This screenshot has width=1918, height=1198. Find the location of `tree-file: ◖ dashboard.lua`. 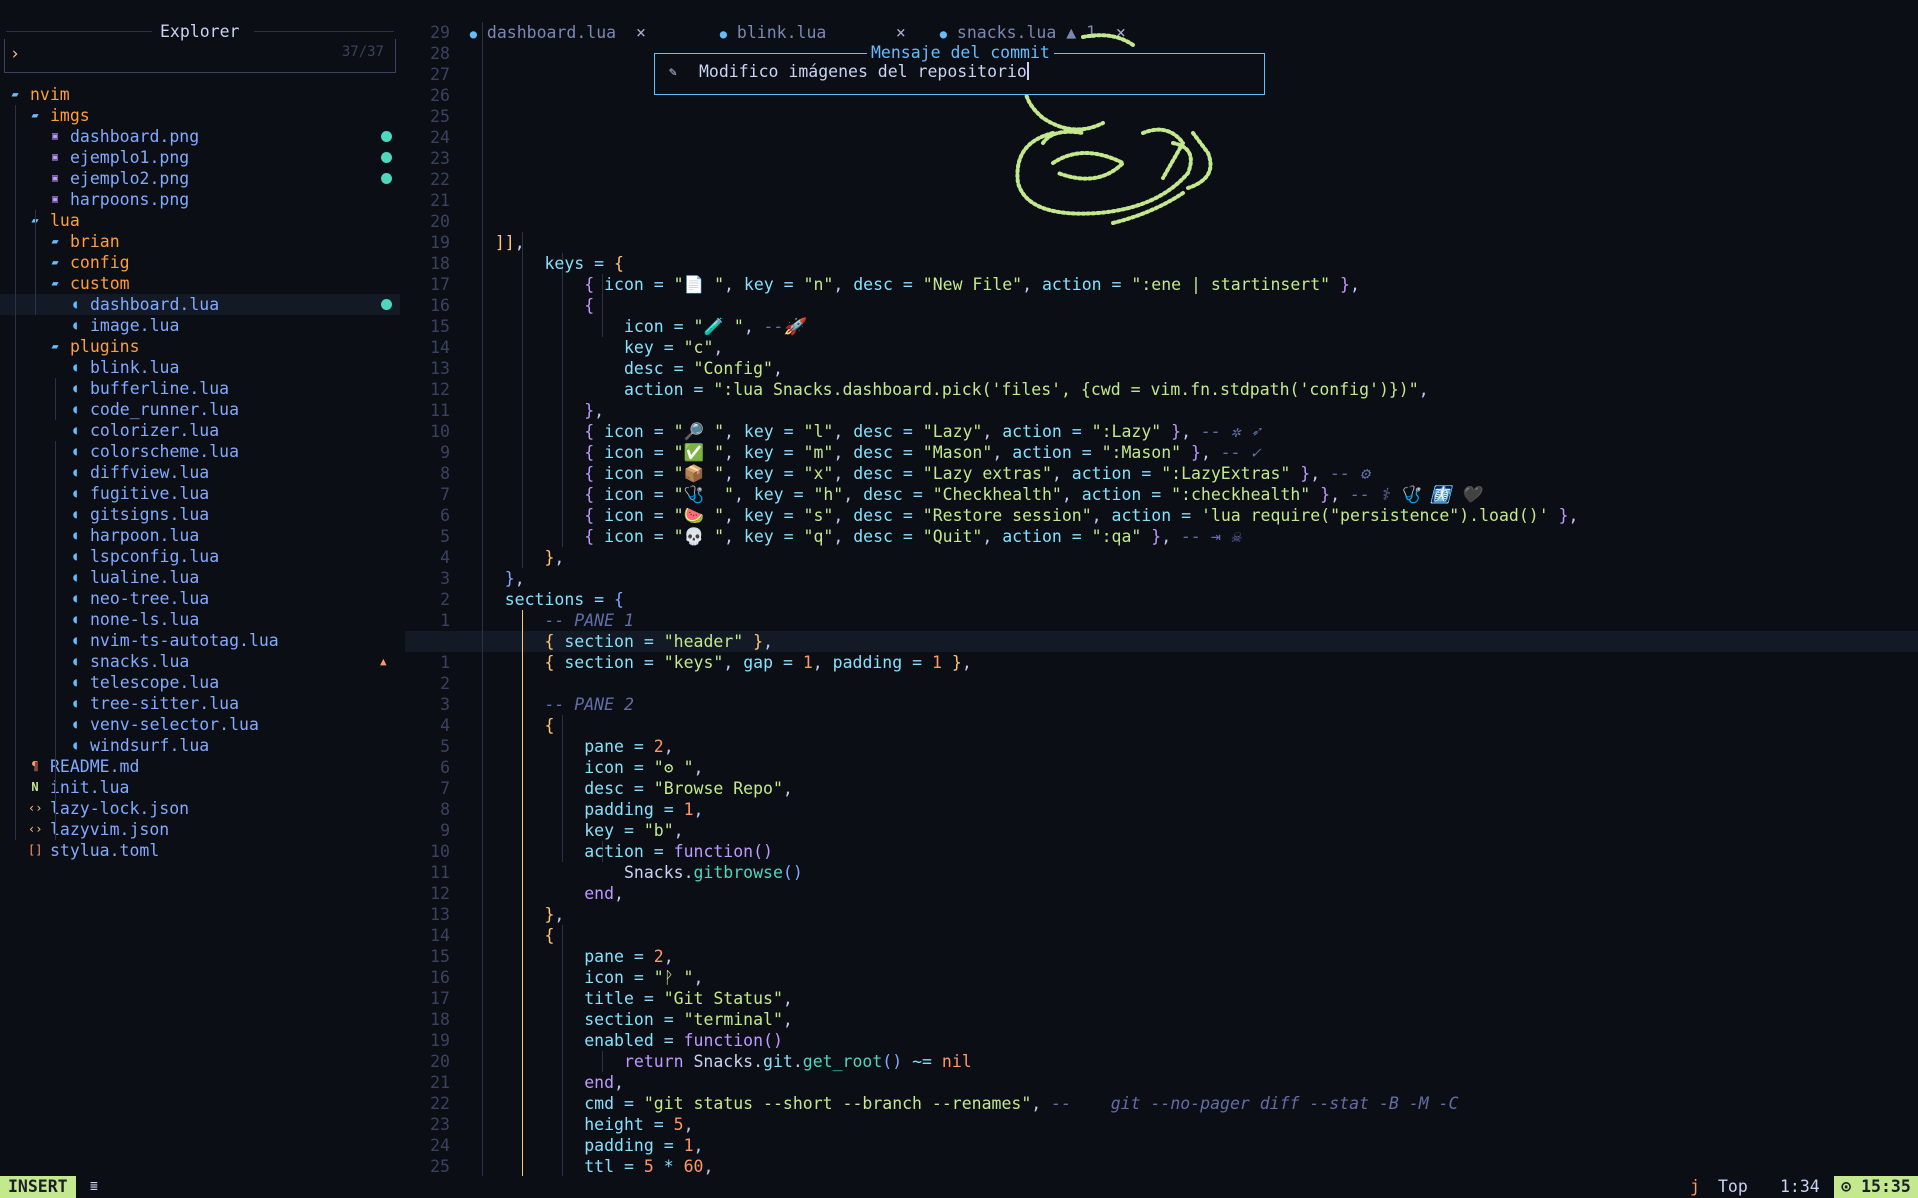

tree-file: ◖ dashboard.lua is located at coordinates (200, 304).